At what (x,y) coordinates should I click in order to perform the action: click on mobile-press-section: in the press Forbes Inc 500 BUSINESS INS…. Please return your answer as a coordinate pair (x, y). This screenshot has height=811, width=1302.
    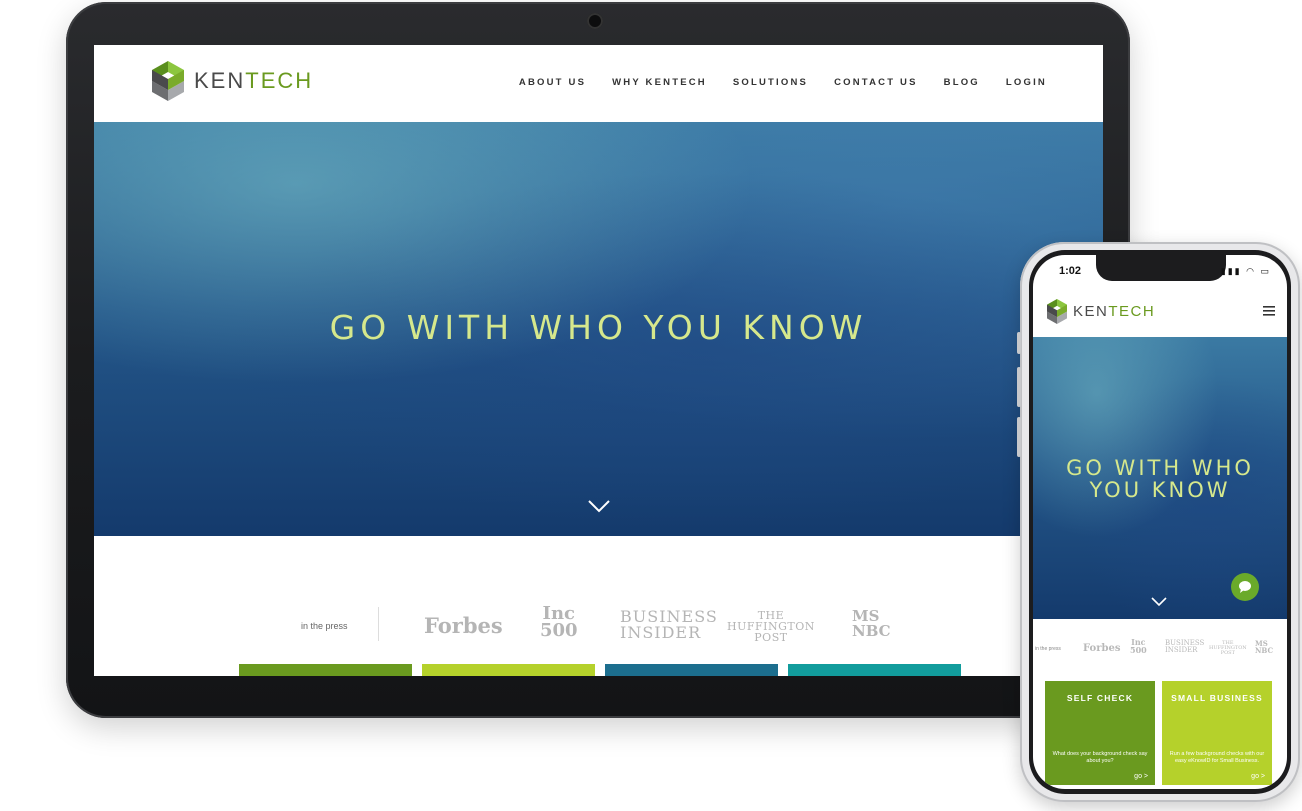
    Looking at the image, I should click on (1160, 652).